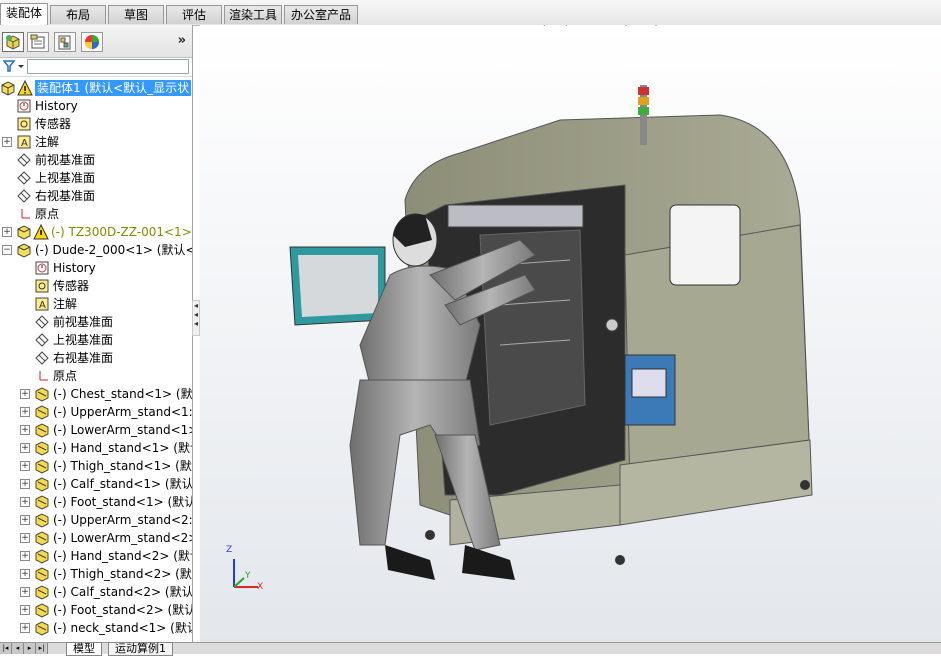 The height and width of the screenshot is (656, 941). I want to click on tree-item: + (-) Thigh_stand<1> (默认, so click(96, 466).